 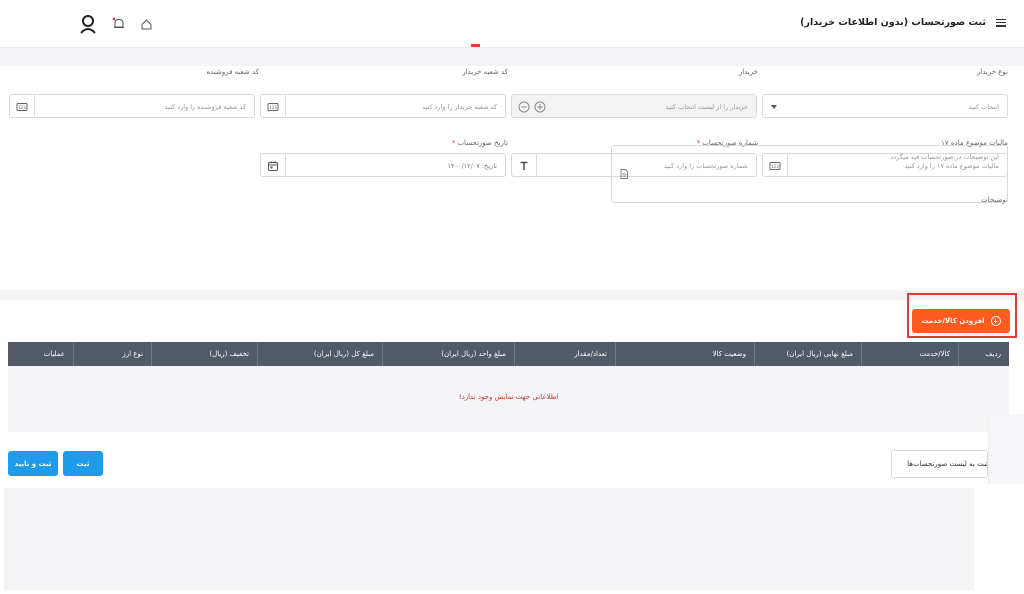 I want to click on items-table-body: اطلاعاتی جهت نمایش وجود ندارد!, so click(x=508, y=399).